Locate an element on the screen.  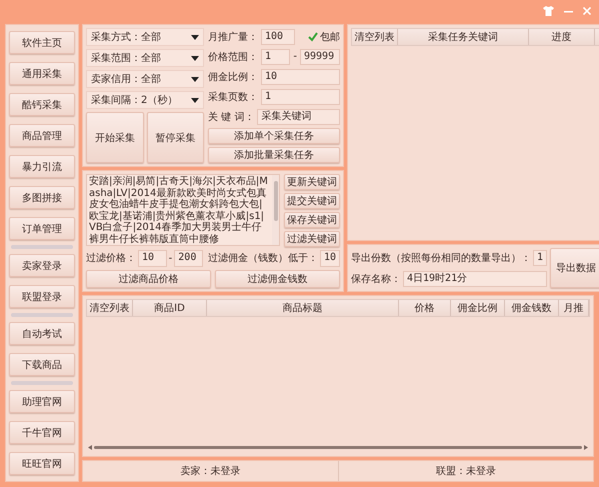
field-label: 导出份数（按照每份相同的数量导出）： is located at coordinates (441, 258).